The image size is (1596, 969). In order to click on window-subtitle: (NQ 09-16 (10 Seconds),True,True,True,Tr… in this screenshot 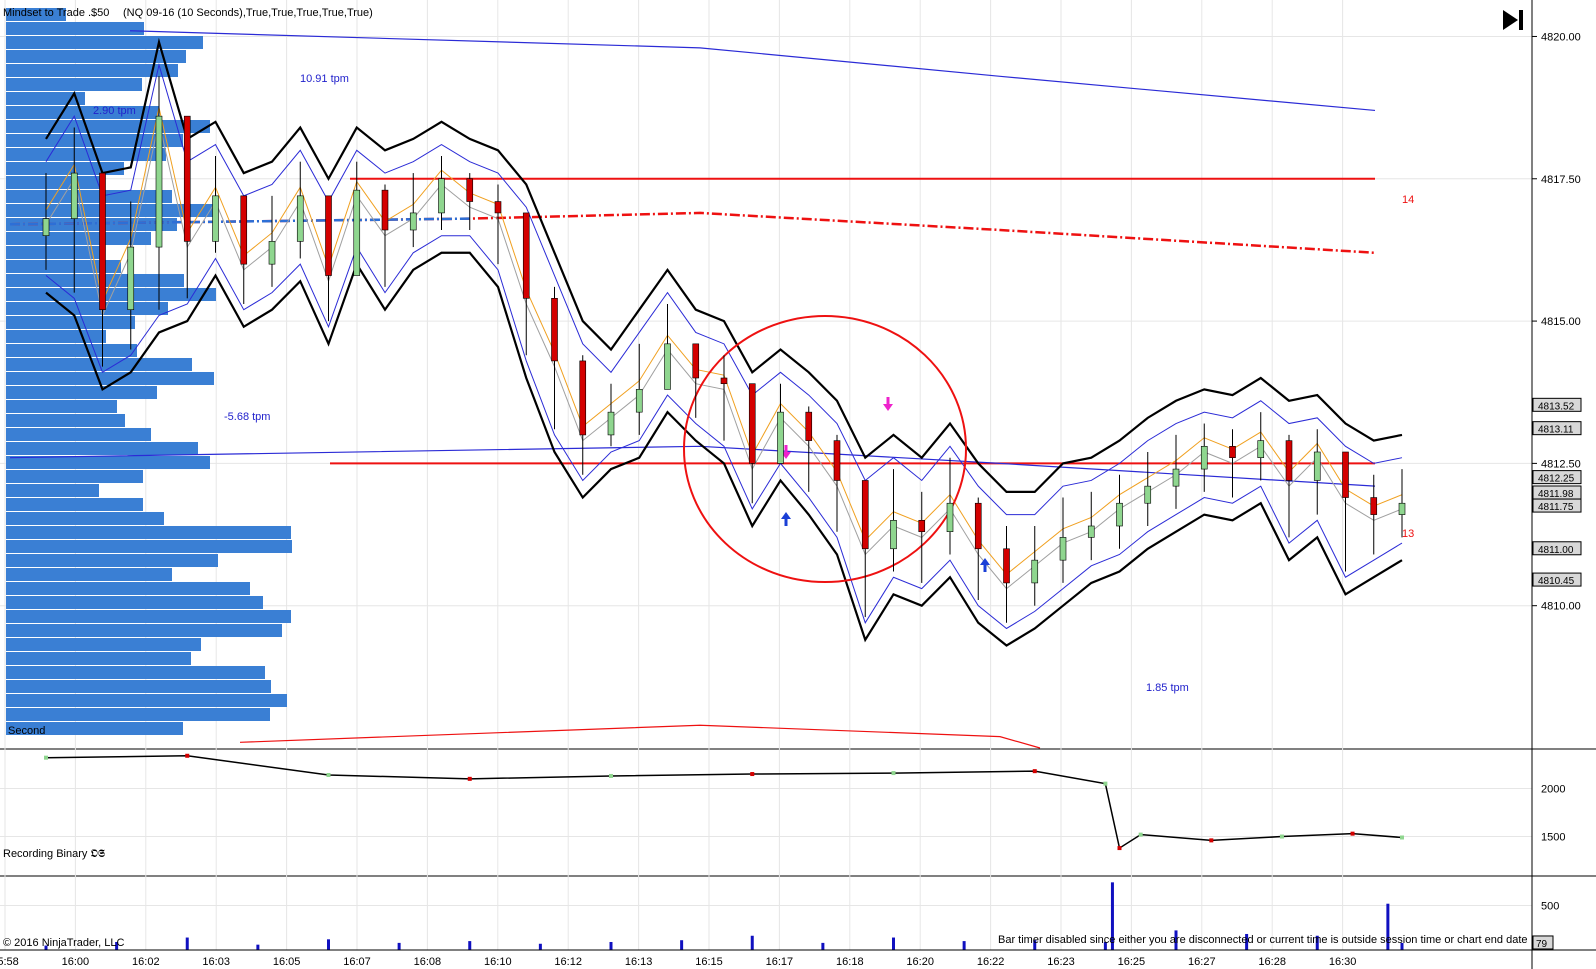, I will do `click(248, 13)`.